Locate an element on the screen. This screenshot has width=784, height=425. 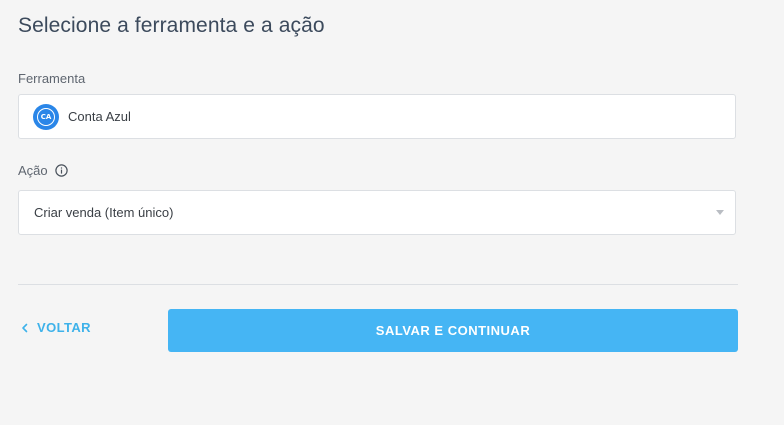
conta-azul-logo-icon: CA is located at coordinates (46, 116).